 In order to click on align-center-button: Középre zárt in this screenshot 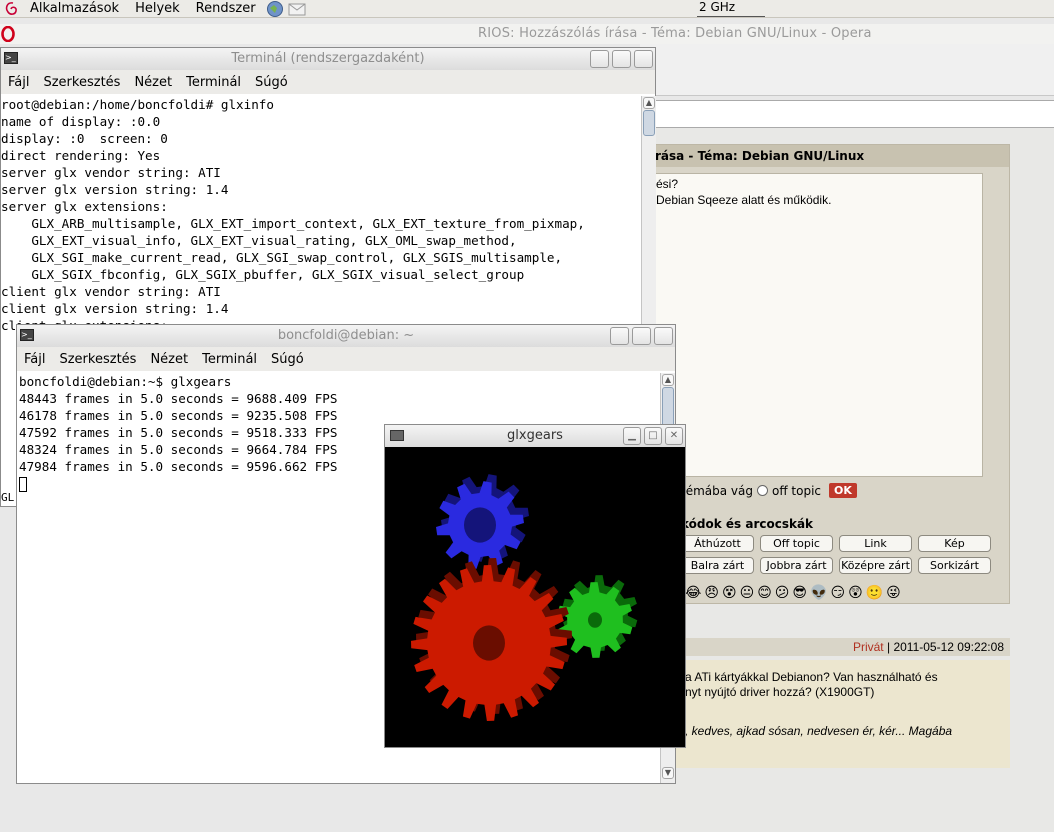, I will do `click(875, 565)`.